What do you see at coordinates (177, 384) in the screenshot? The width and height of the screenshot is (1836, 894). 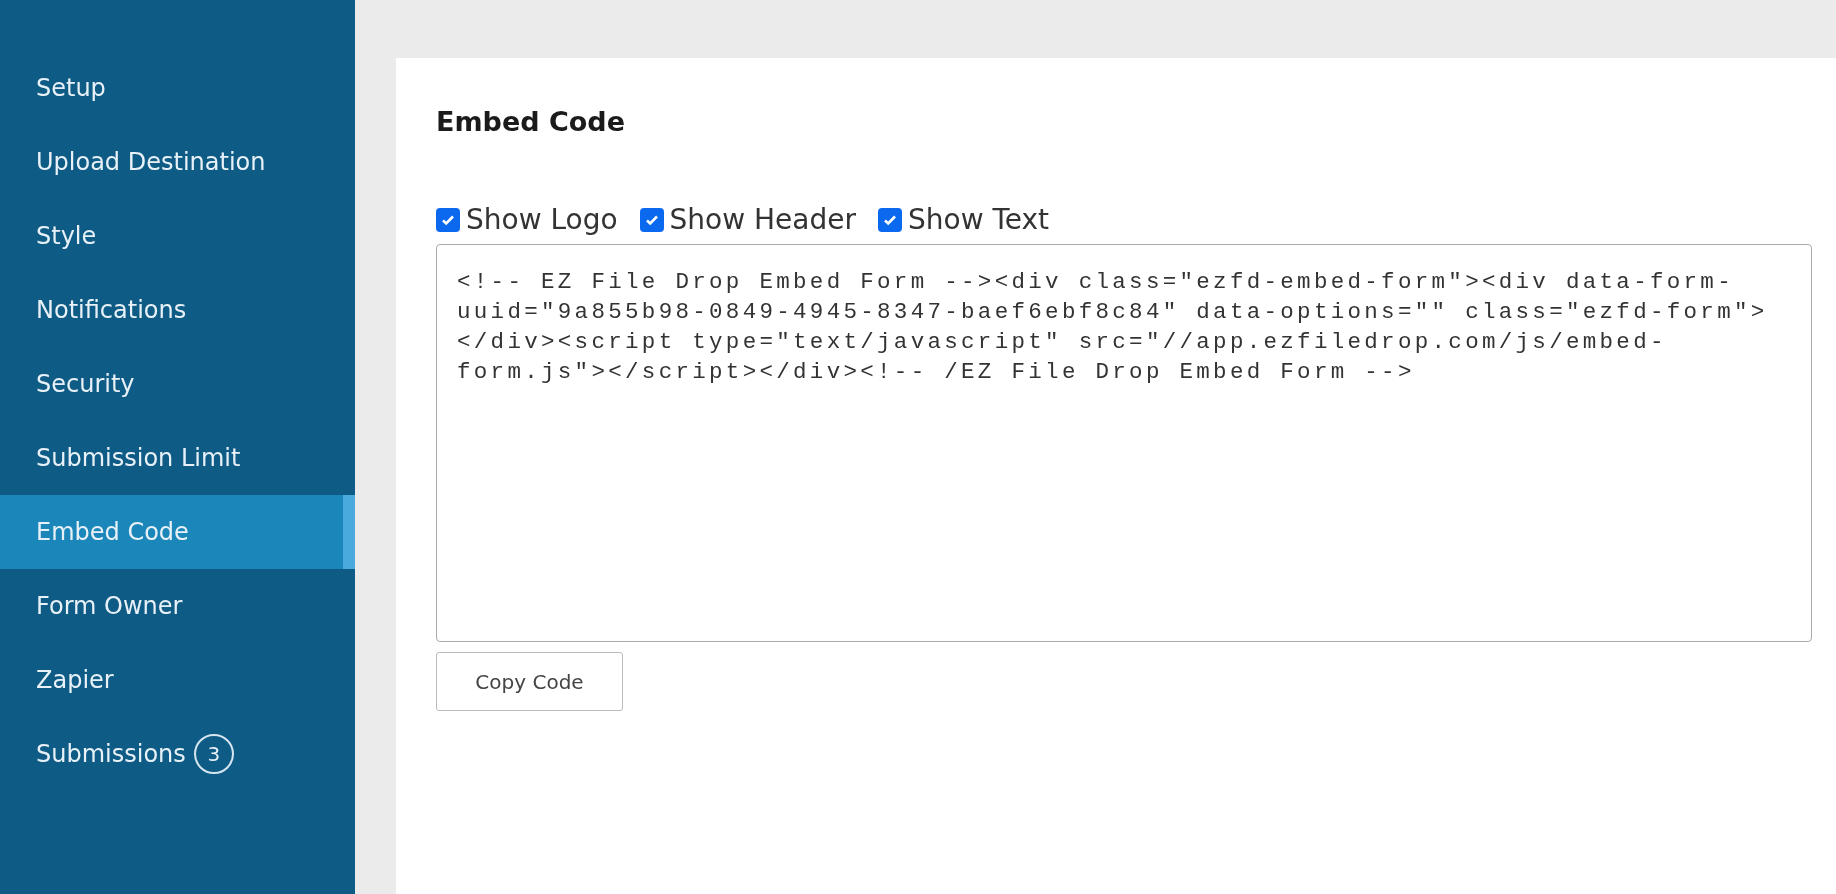 I see `sidebar-item: Security` at bounding box center [177, 384].